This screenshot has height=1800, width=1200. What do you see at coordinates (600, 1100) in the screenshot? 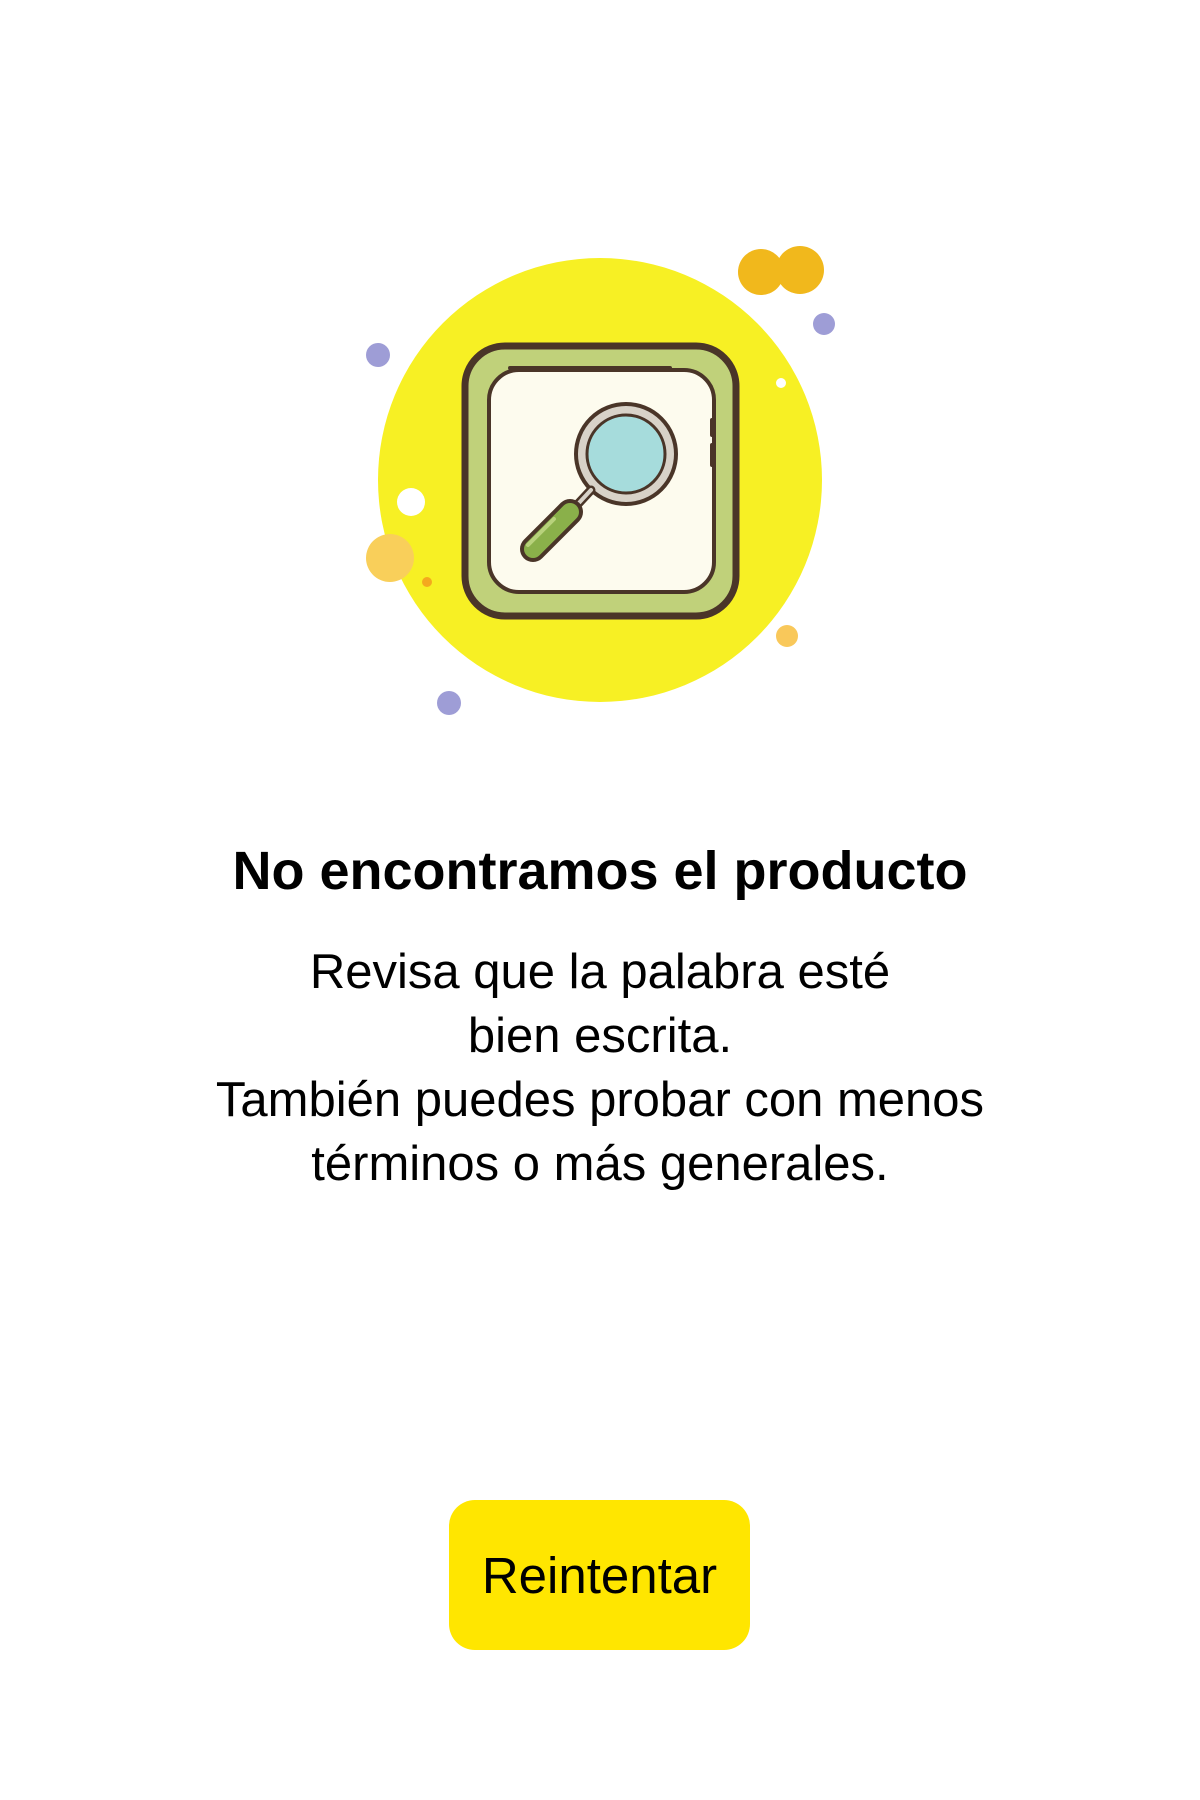
I see `message-line: También puedes probar con menos` at bounding box center [600, 1100].